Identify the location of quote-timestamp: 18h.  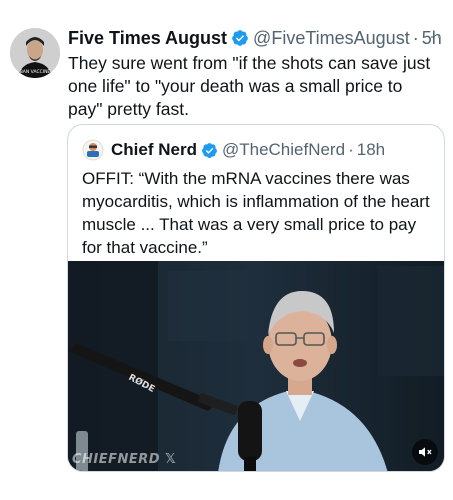
(371, 150).